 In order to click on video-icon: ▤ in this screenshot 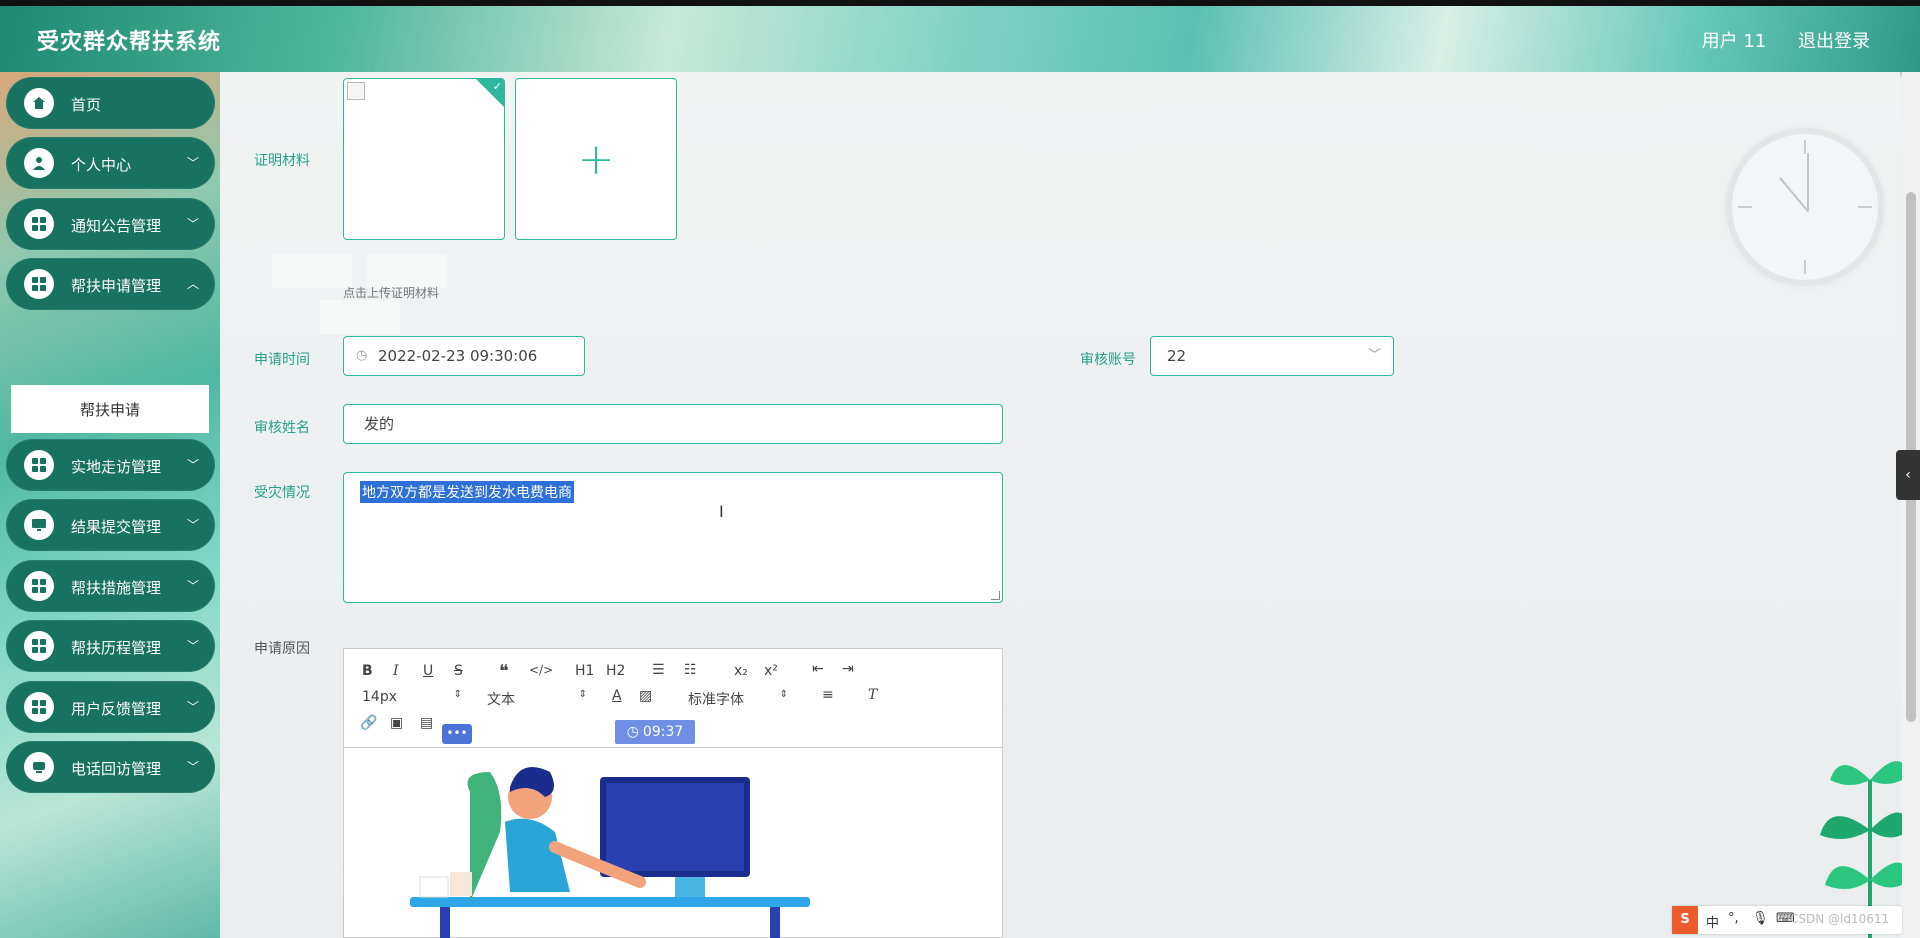, I will do `click(426, 723)`.